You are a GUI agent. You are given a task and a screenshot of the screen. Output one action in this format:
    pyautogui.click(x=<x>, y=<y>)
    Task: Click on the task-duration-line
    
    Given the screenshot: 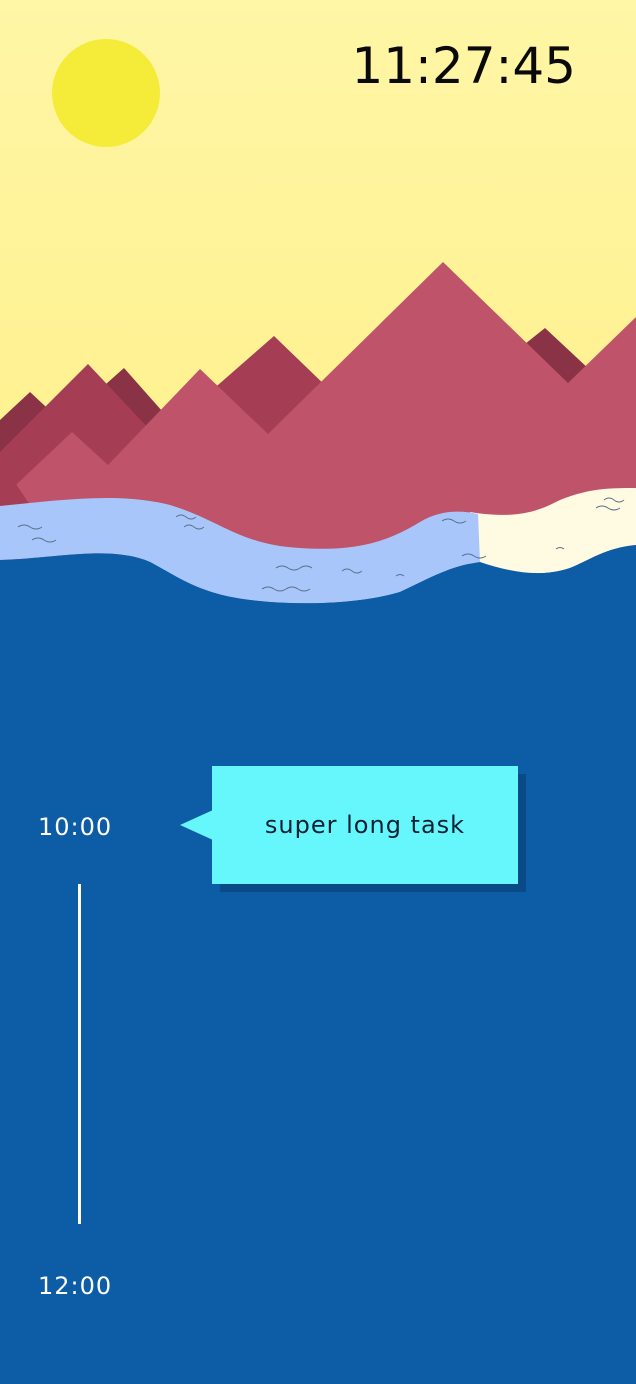 What is the action you would take?
    pyautogui.click(x=79, y=1054)
    